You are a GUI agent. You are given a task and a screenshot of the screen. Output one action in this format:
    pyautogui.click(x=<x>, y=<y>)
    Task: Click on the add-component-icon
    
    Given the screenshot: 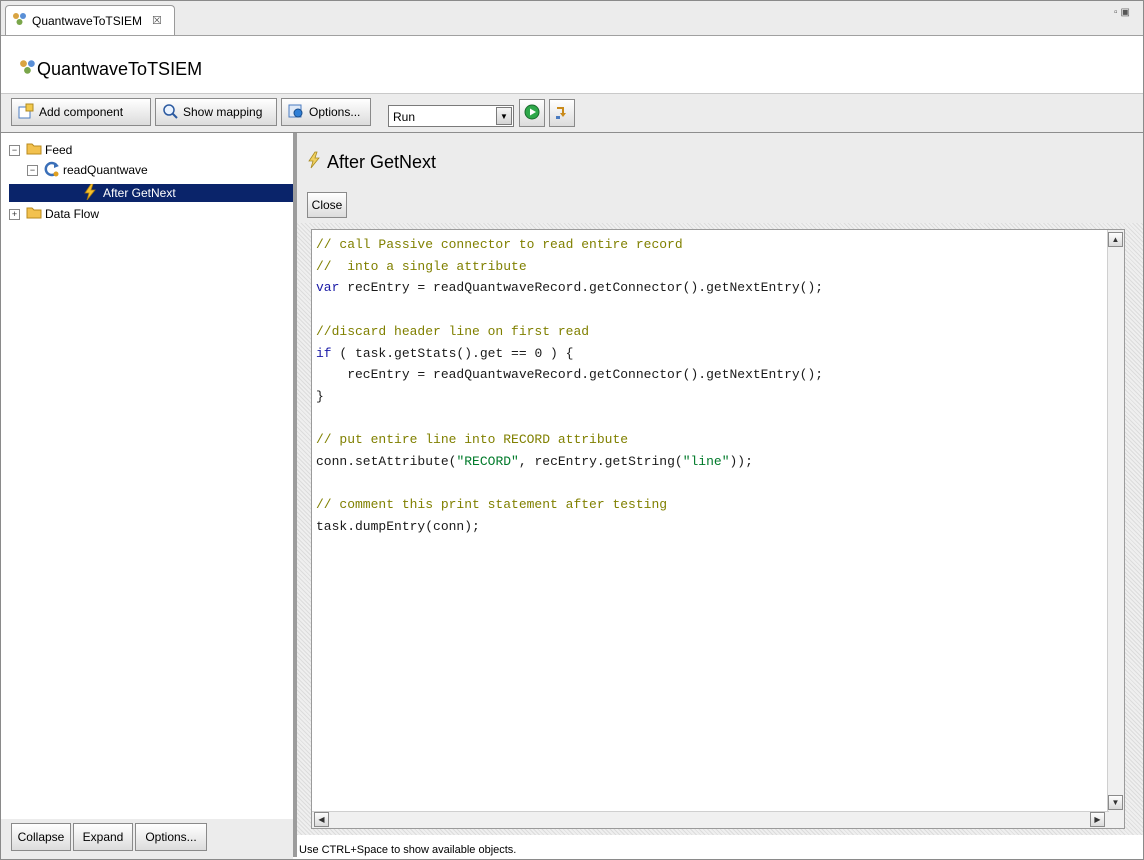 What is the action you would take?
    pyautogui.click(x=26, y=112)
    